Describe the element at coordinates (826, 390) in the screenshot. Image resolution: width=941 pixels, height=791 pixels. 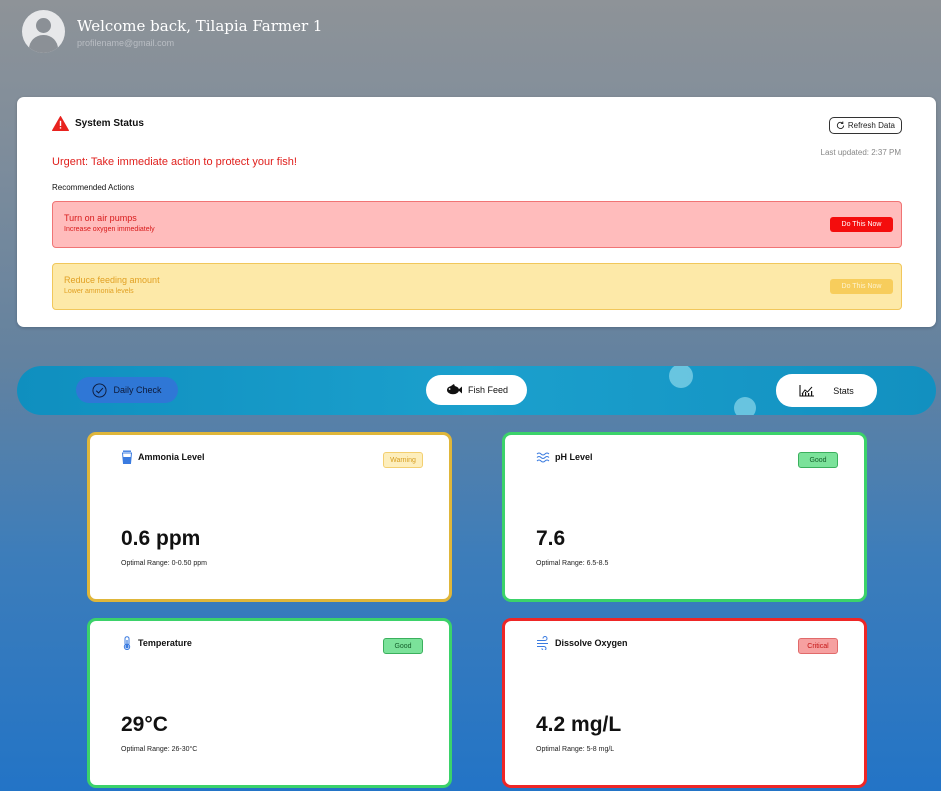
I see `tab-stats: Stats` at that location.